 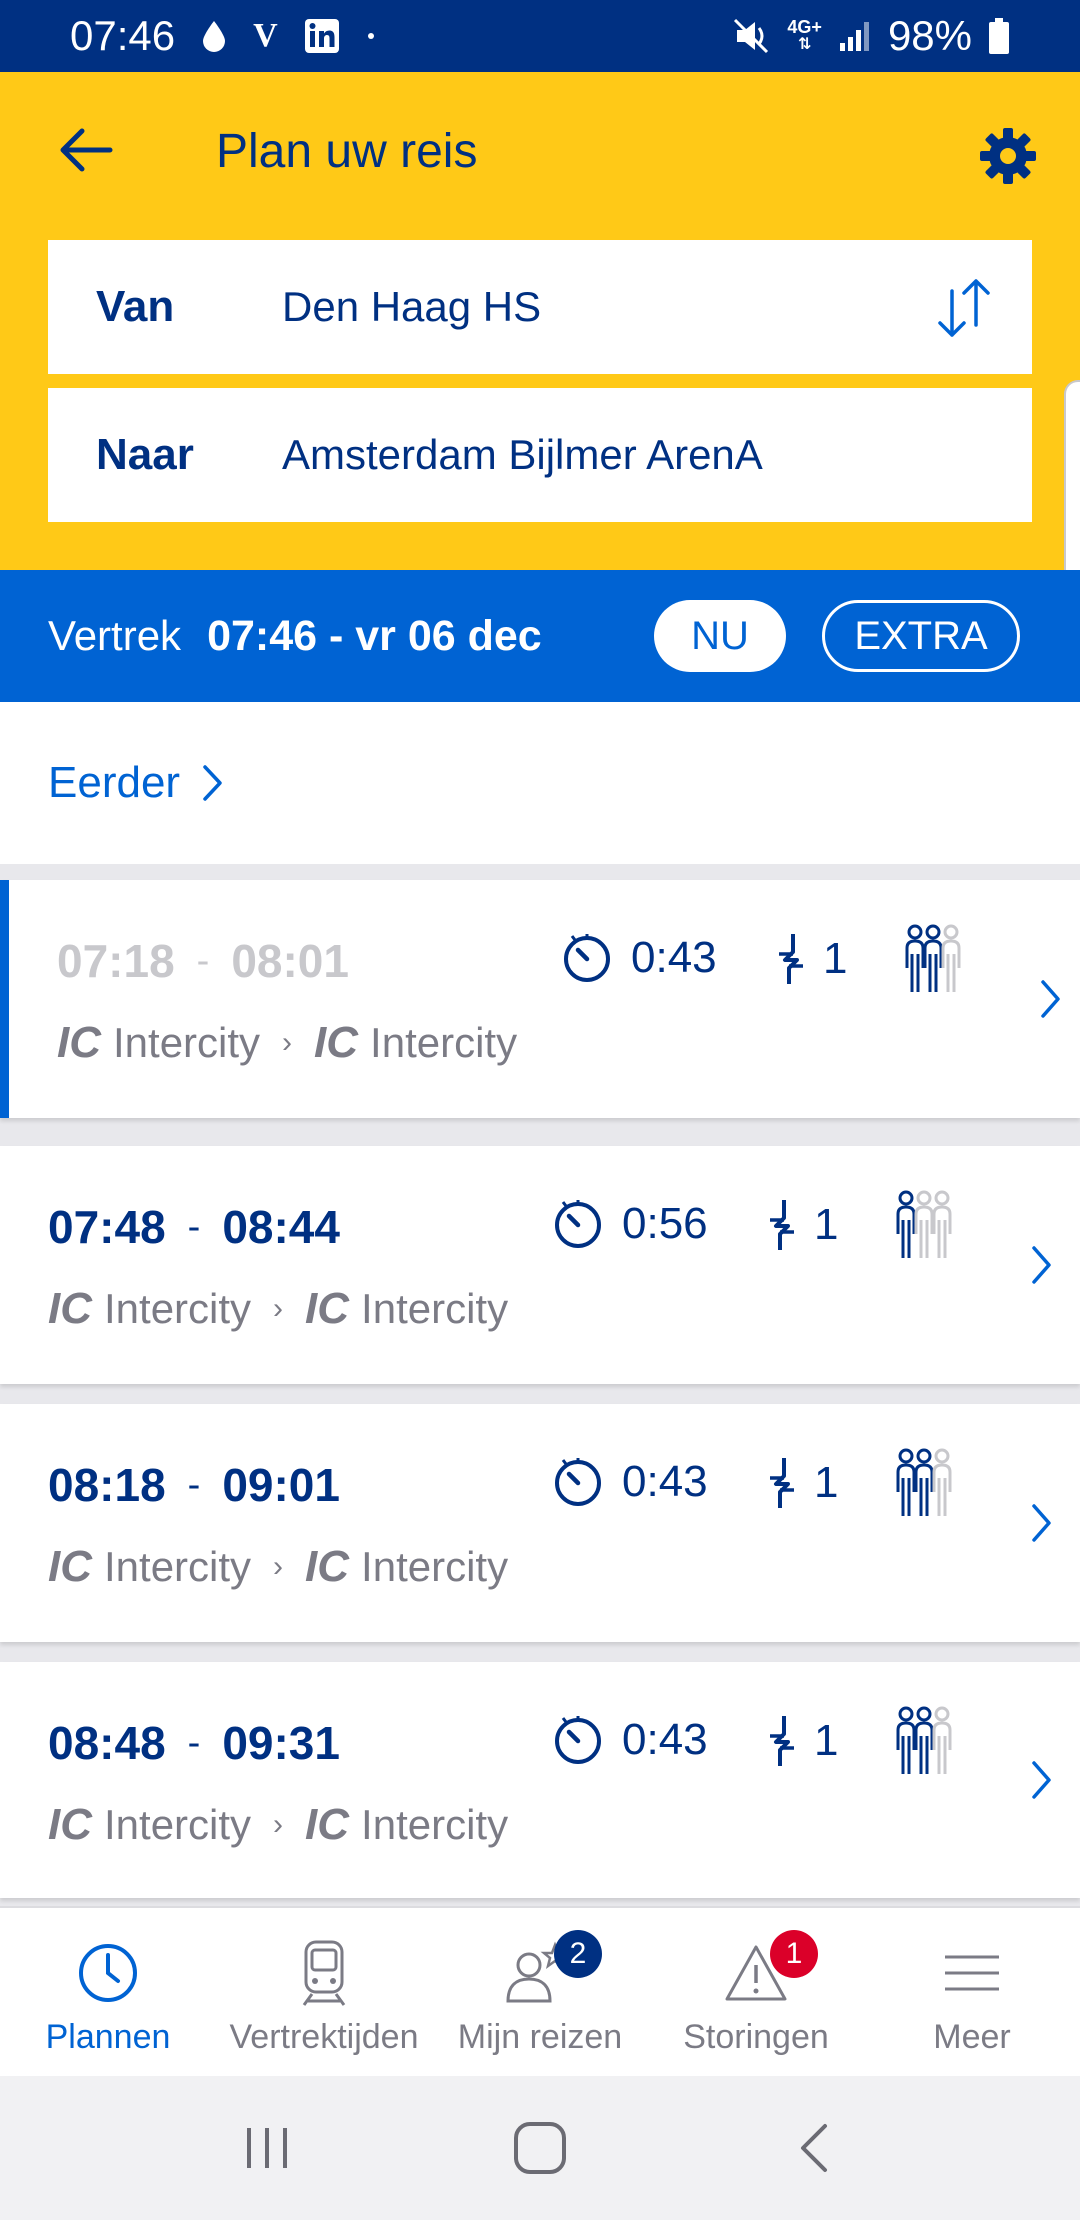 I want to click on trip-times: 07:48 - 08:44, so click(x=194, y=1227).